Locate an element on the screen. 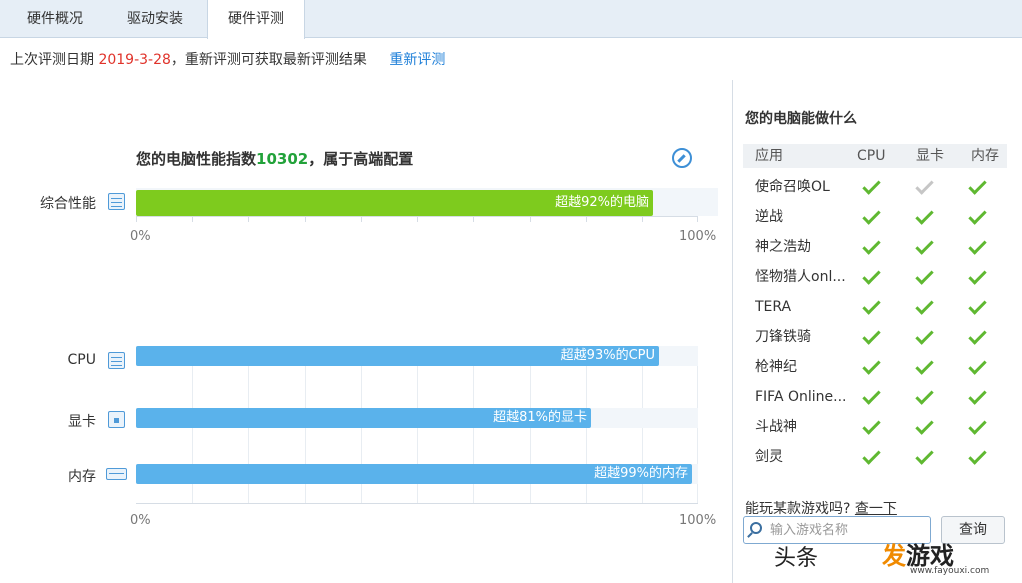  game-name: 枪神纪 is located at coordinates (776, 367).